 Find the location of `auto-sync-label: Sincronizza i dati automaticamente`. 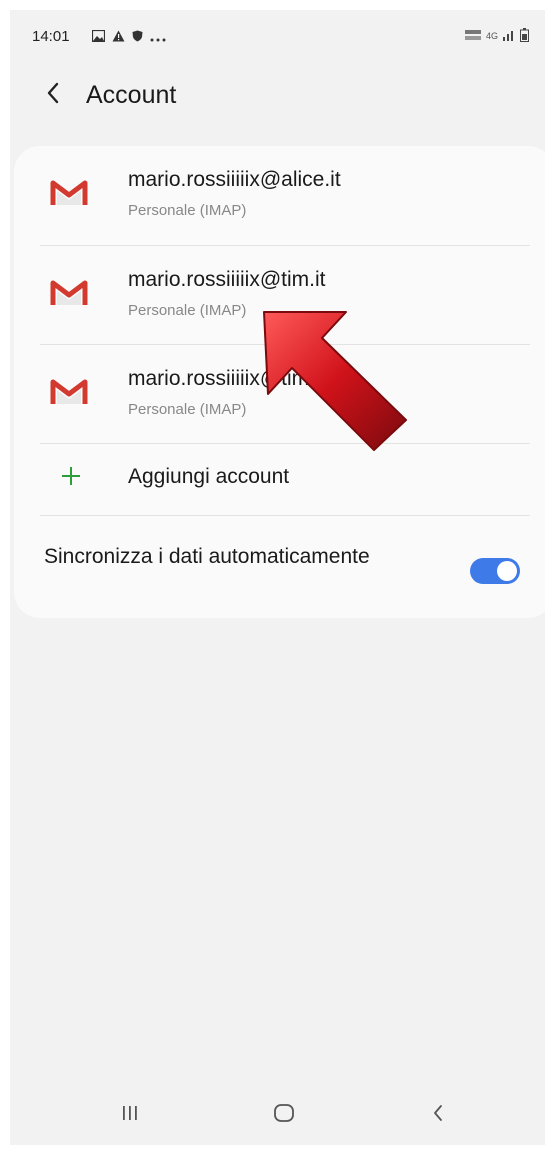

auto-sync-label: Sincronizza i dati automaticamente is located at coordinates (207, 556).